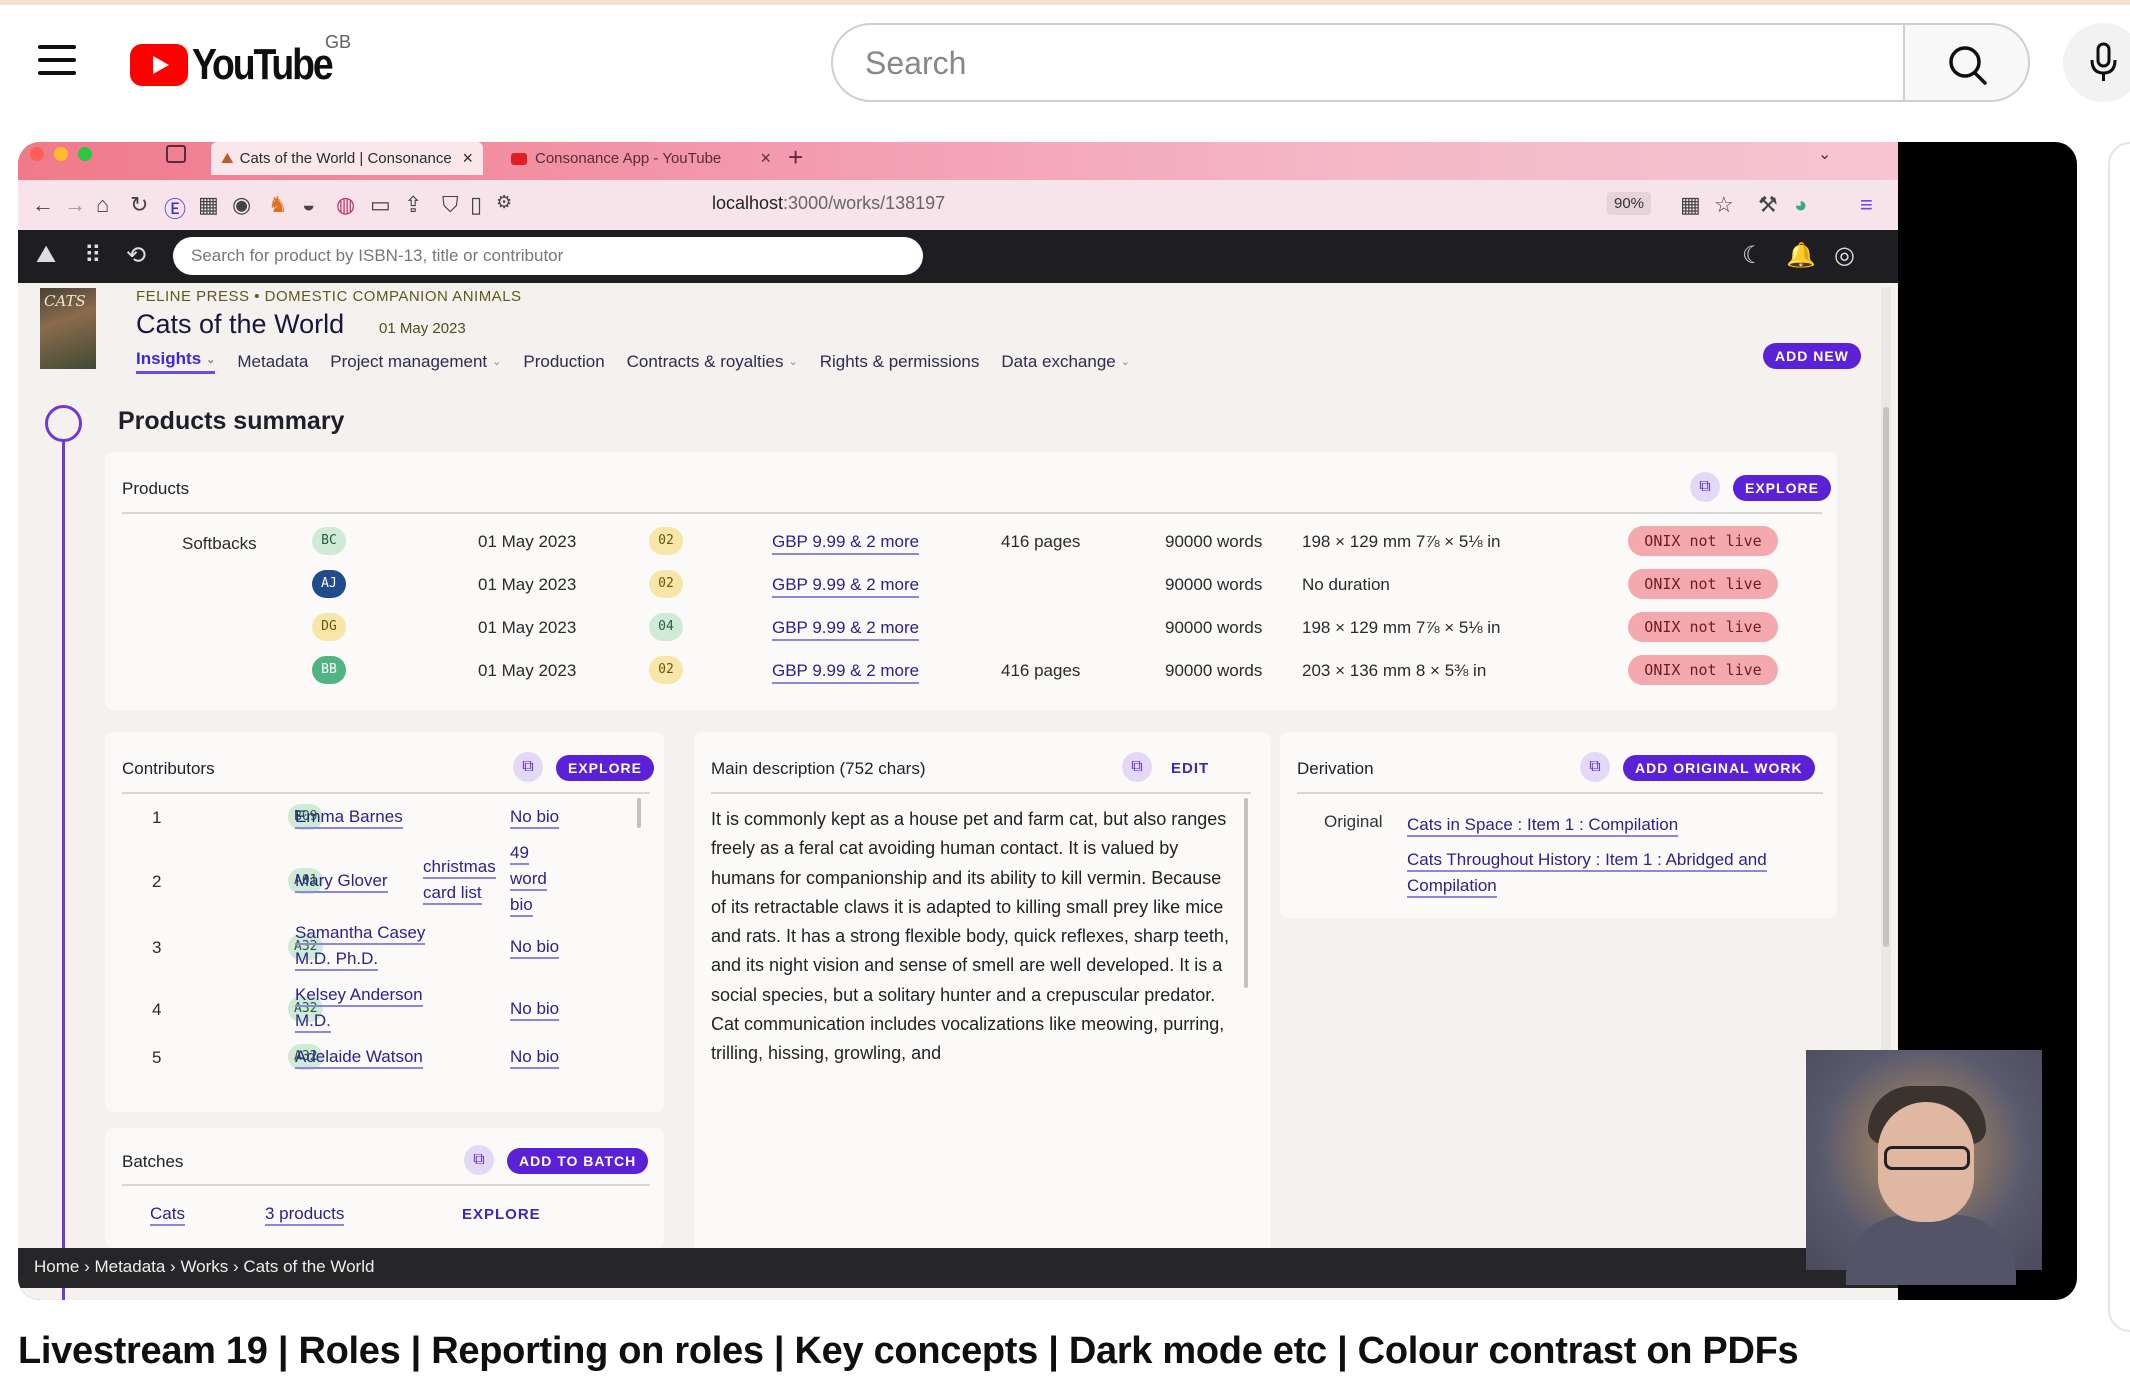 This screenshot has width=2130, height=1398. What do you see at coordinates (504, 202) in the screenshot?
I see `permissions-icon: ⚙` at bounding box center [504, 202].